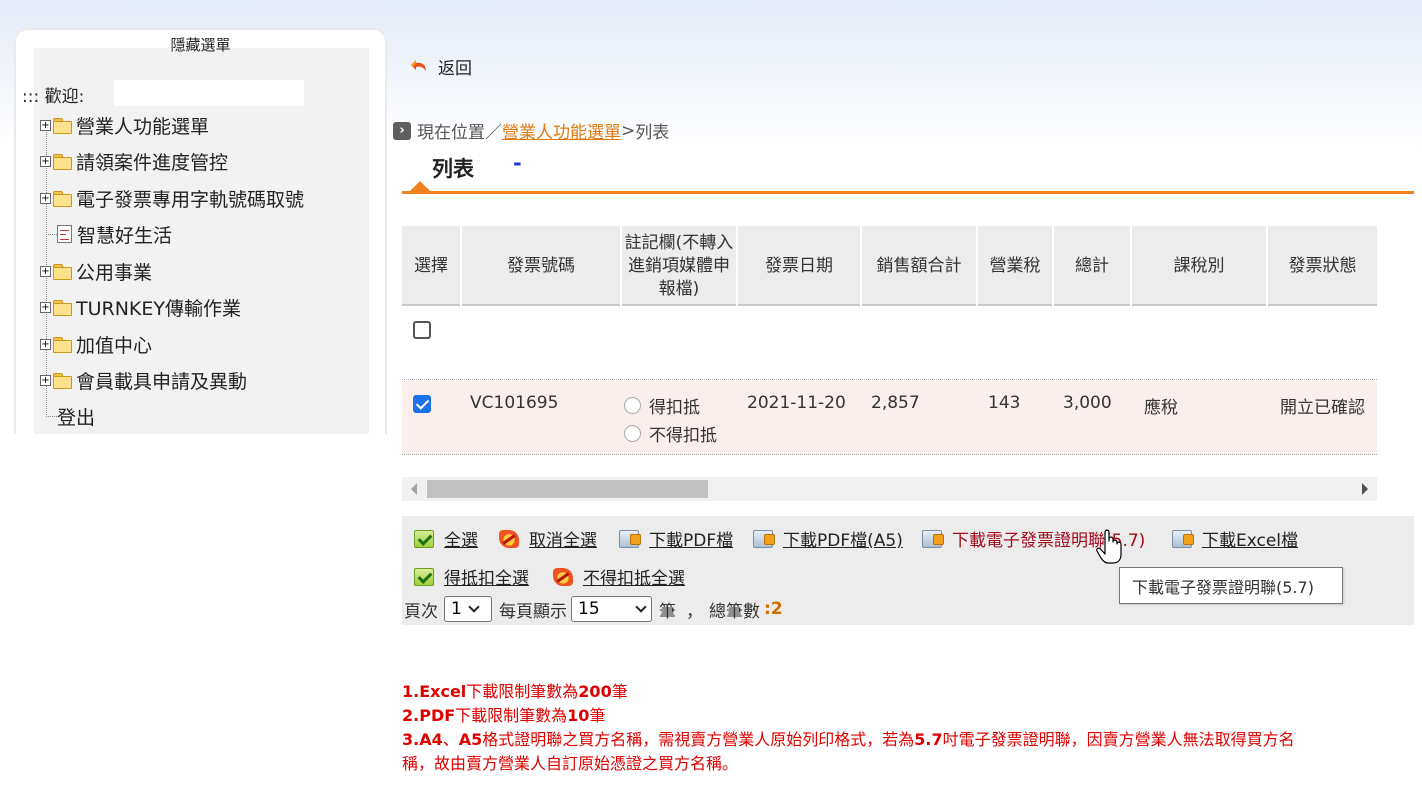  Describe the element at coordinates (143, 126) in the screenshot. I see `menu-item-label: 營業人功能選單` at that location.